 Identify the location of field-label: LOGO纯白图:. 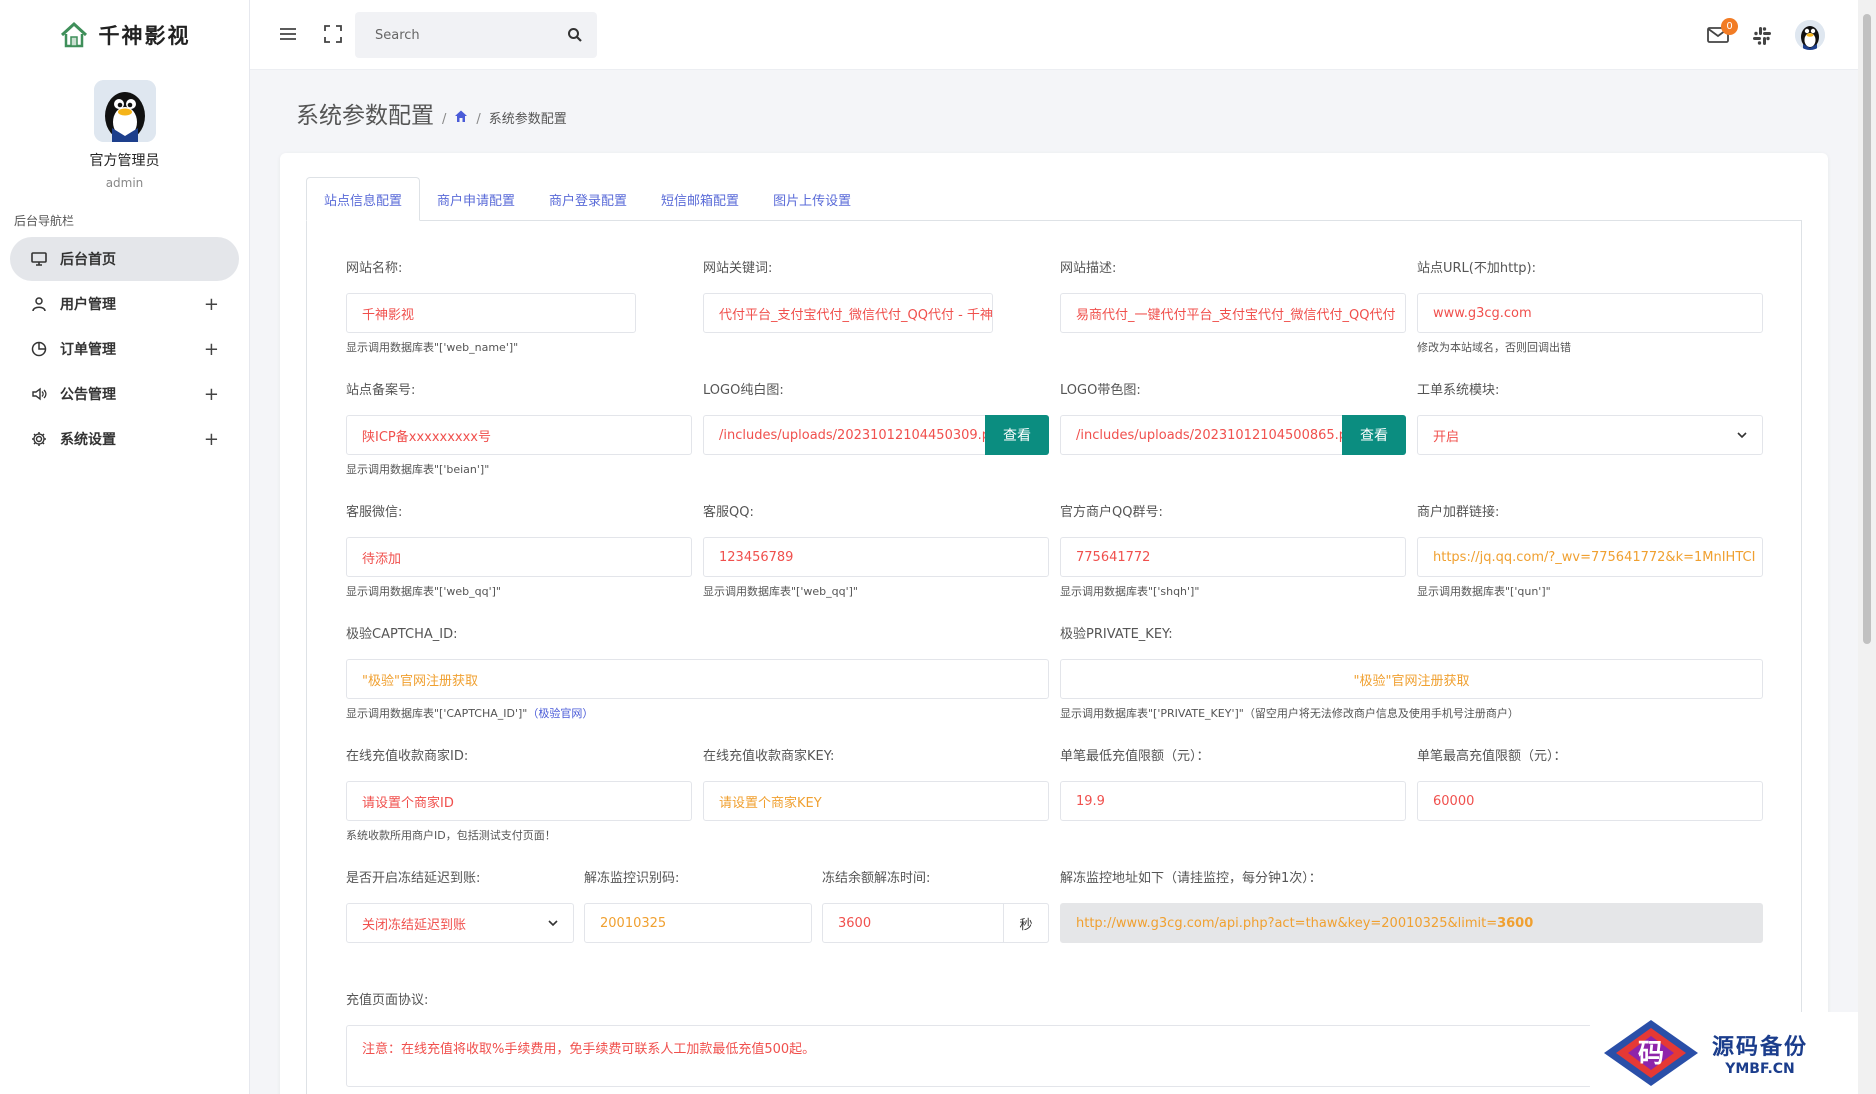
(743, 390).